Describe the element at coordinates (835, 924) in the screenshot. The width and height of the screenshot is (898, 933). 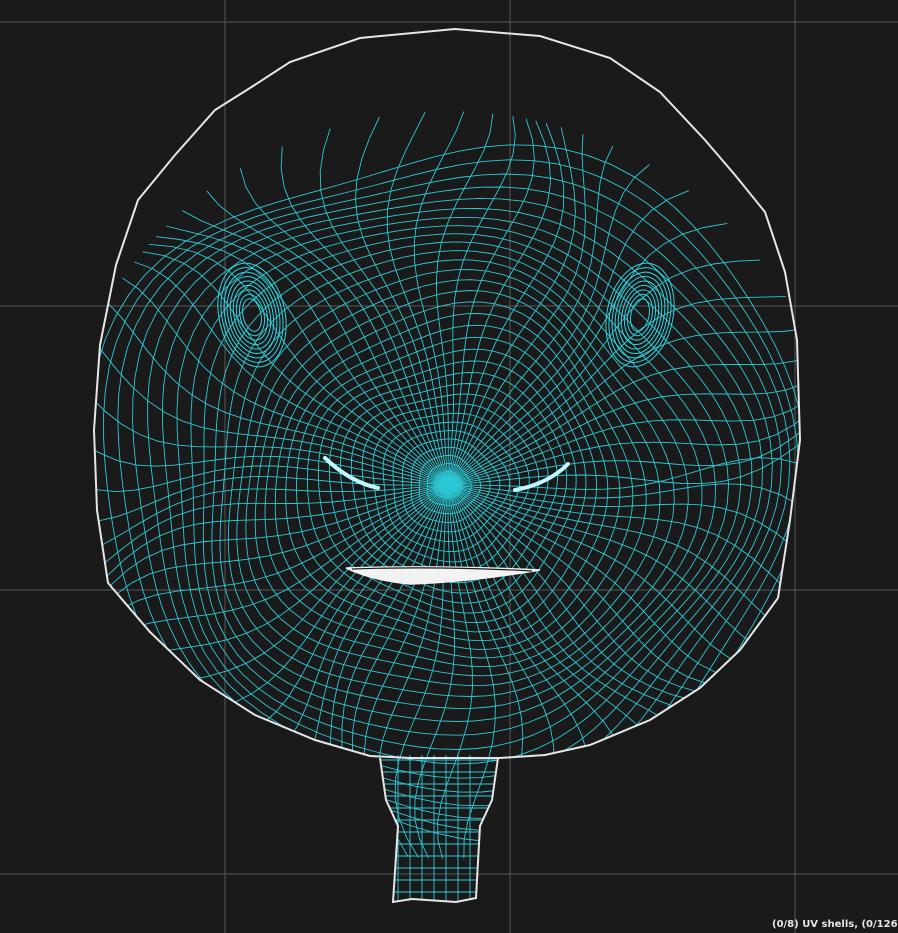
I see `status-readout: (0/8) UV shells, (0/1267) o` at that location.